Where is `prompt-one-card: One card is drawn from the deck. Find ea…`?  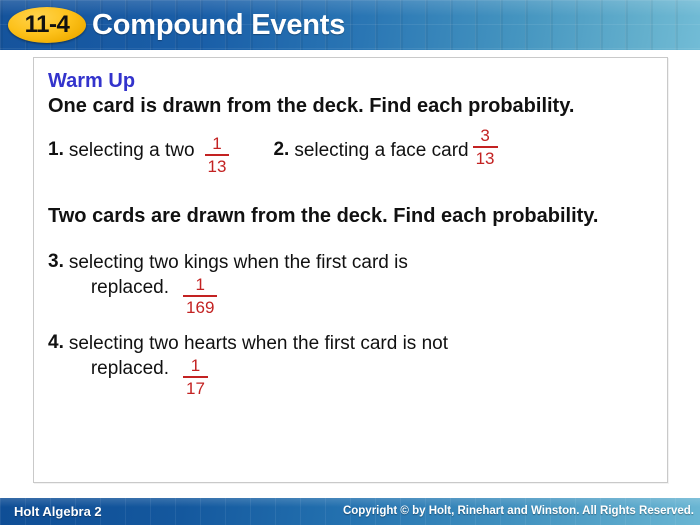 prompt-one-card: One card is drawn from the deck. Find ea… is located at coordinates (311, 106).